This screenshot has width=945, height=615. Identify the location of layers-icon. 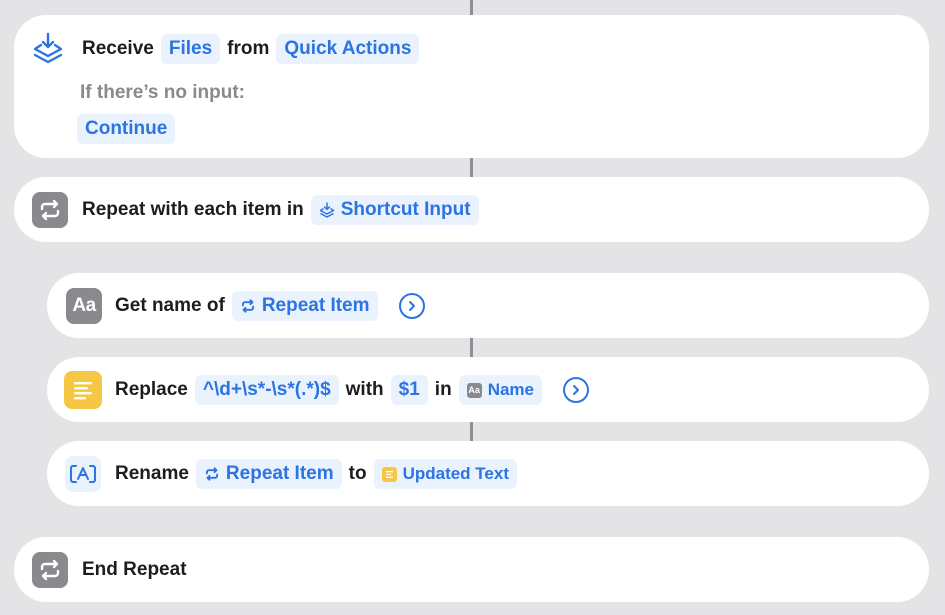
(327, 210).